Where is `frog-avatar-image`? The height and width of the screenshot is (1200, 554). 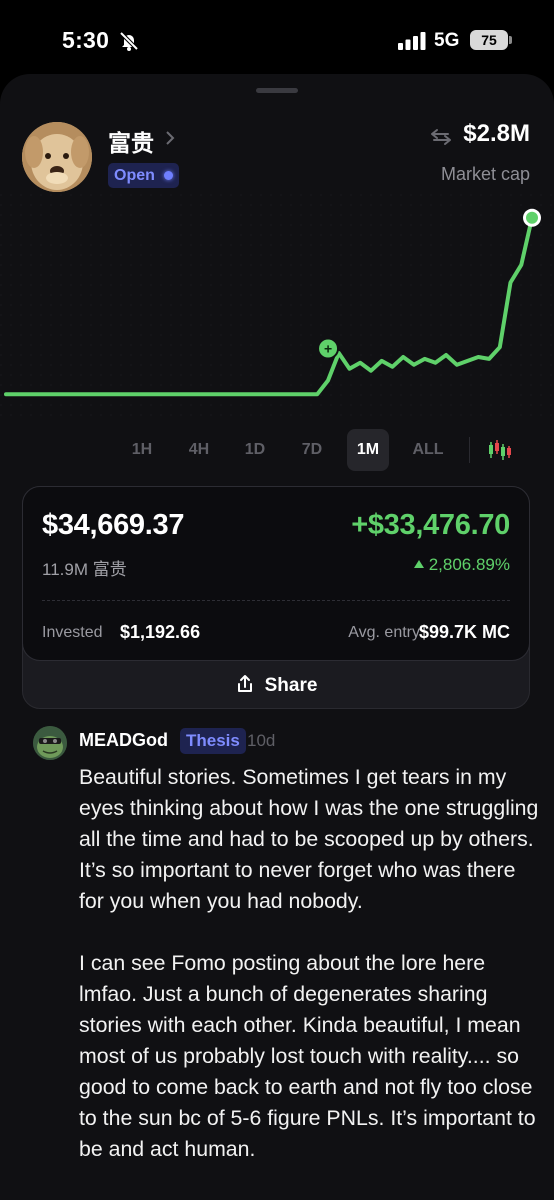
frog-avatar-image is located at coordinates (50, 743).